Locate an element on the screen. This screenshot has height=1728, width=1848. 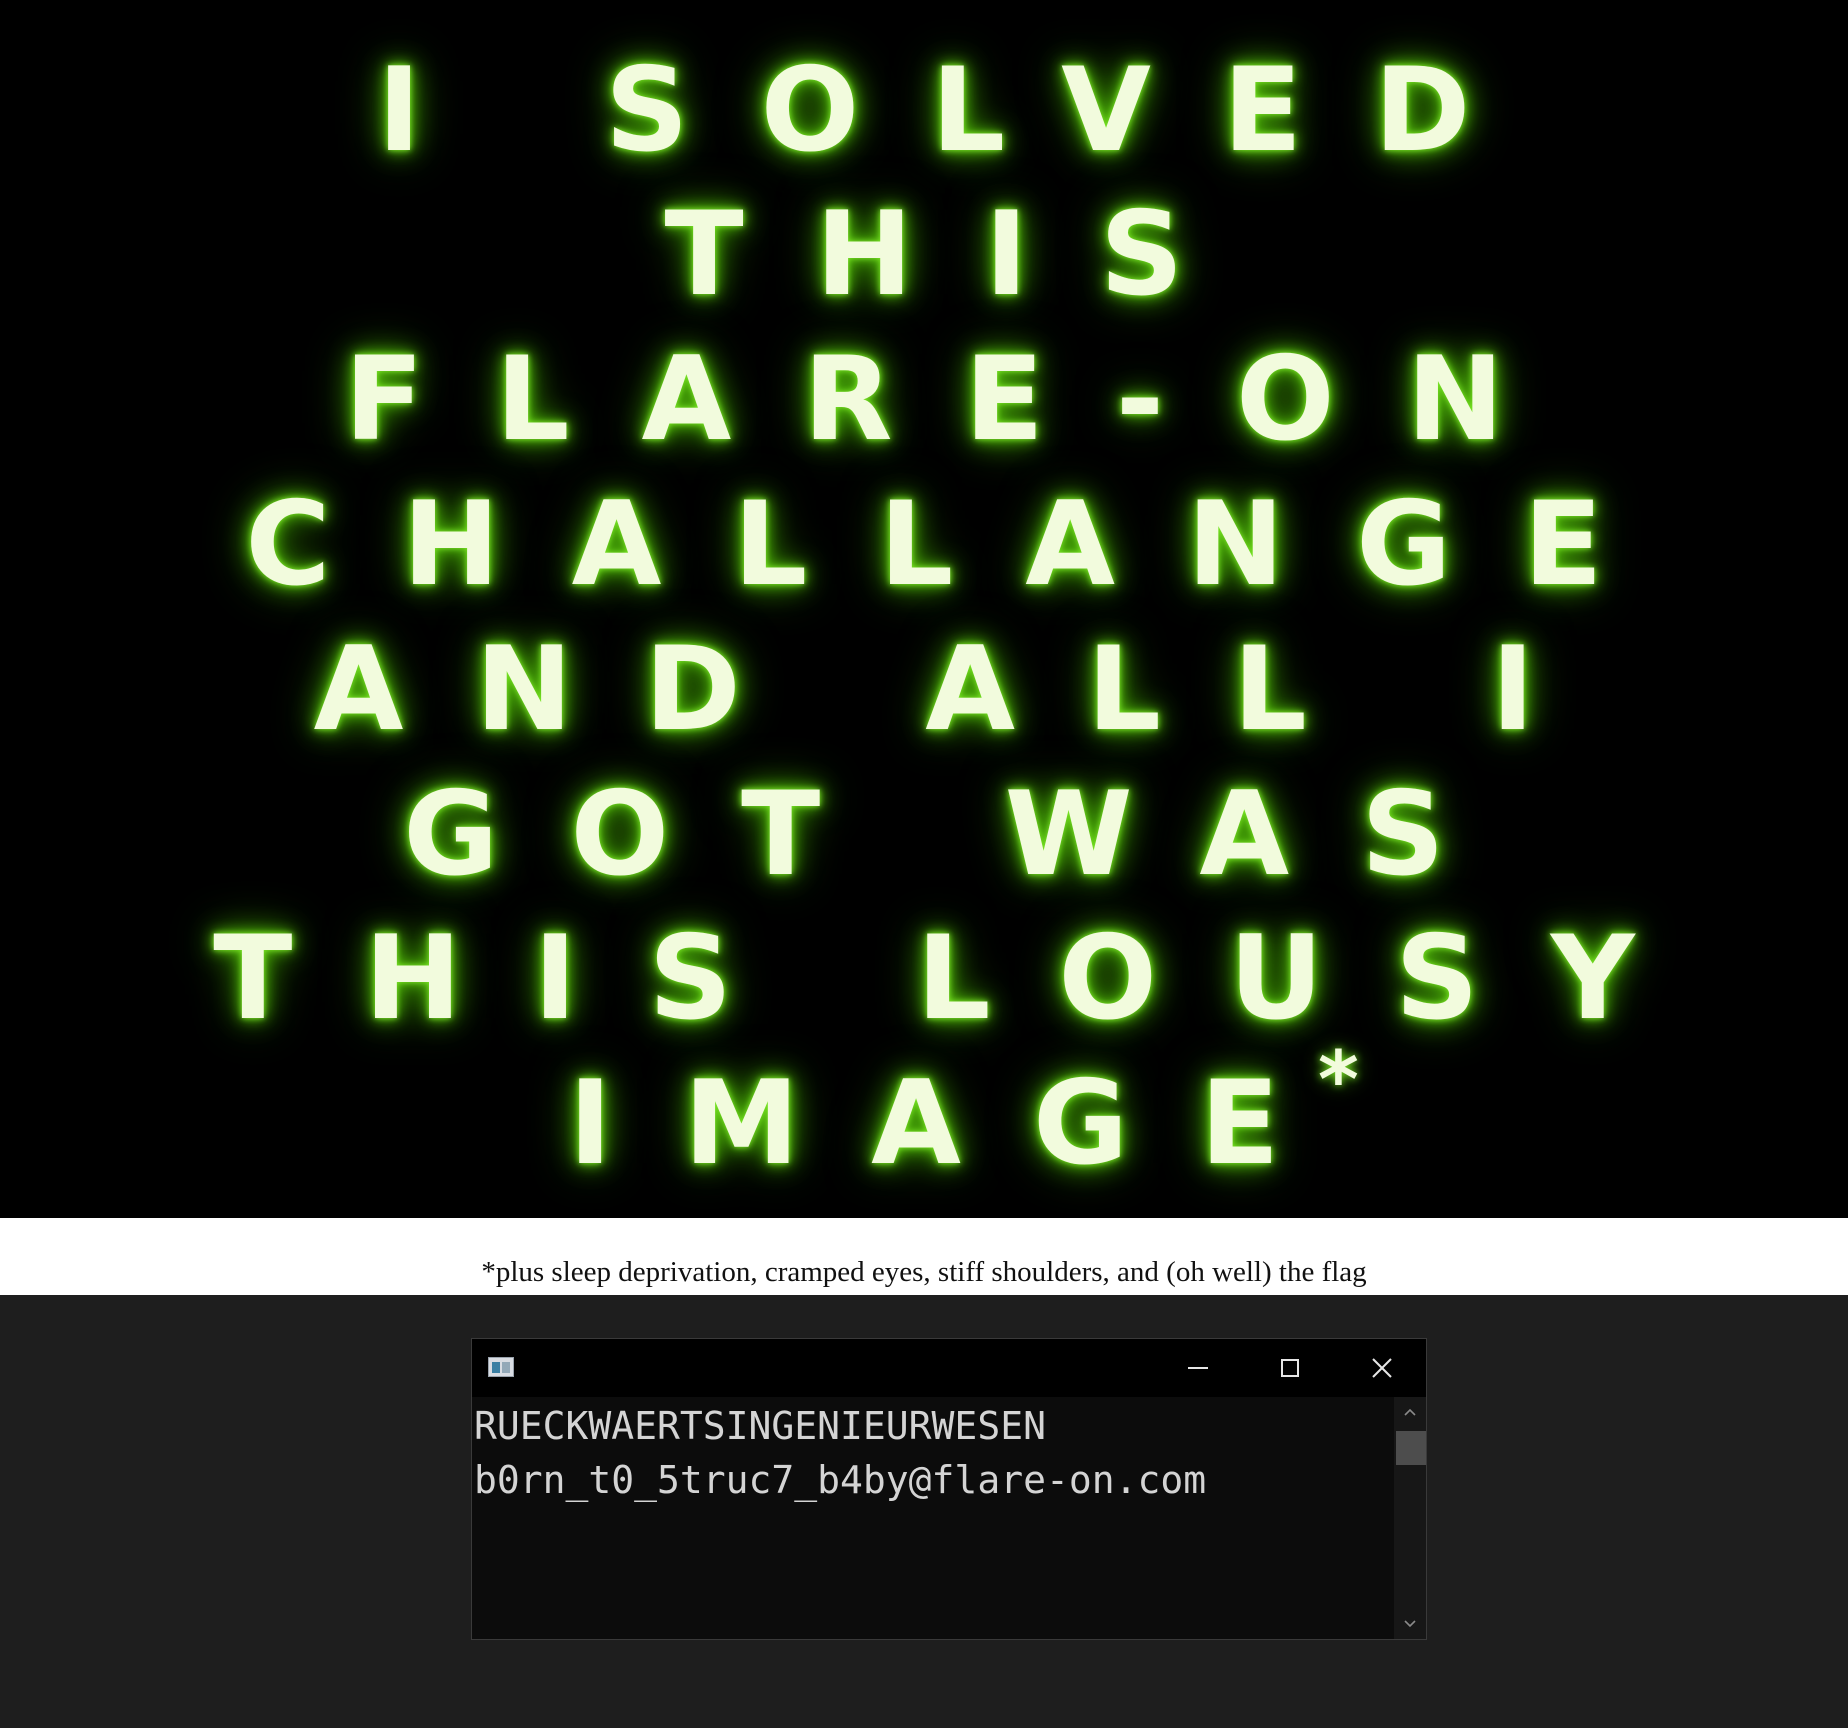
poster-line-4: CHALLANGE is located at coordinates (960, 544).